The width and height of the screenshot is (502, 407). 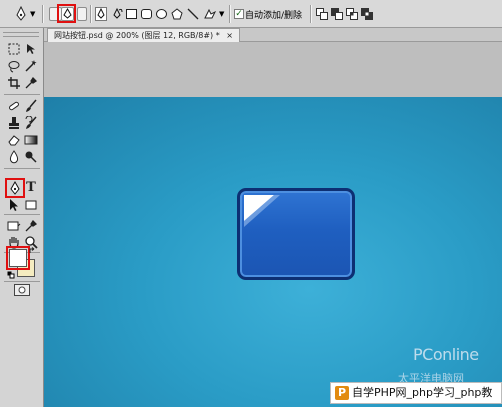 What do you see at coordinates (31, 205) in the screenshot?
I see `rectangle-tool-icon` at bounding box center [31, 205].